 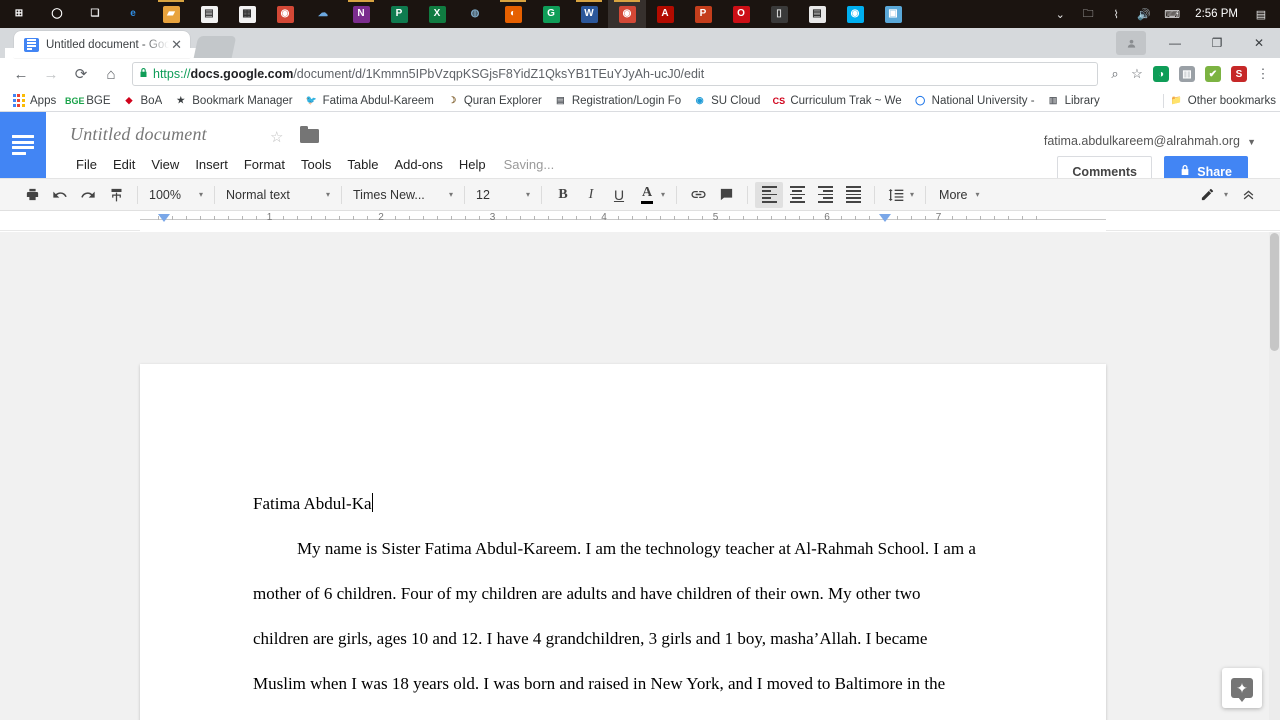 What do you see at coordinates (89, 101) in the screenshot?
I see `bookmark-bge: BGE BGE` at bounding box center [89, 101].